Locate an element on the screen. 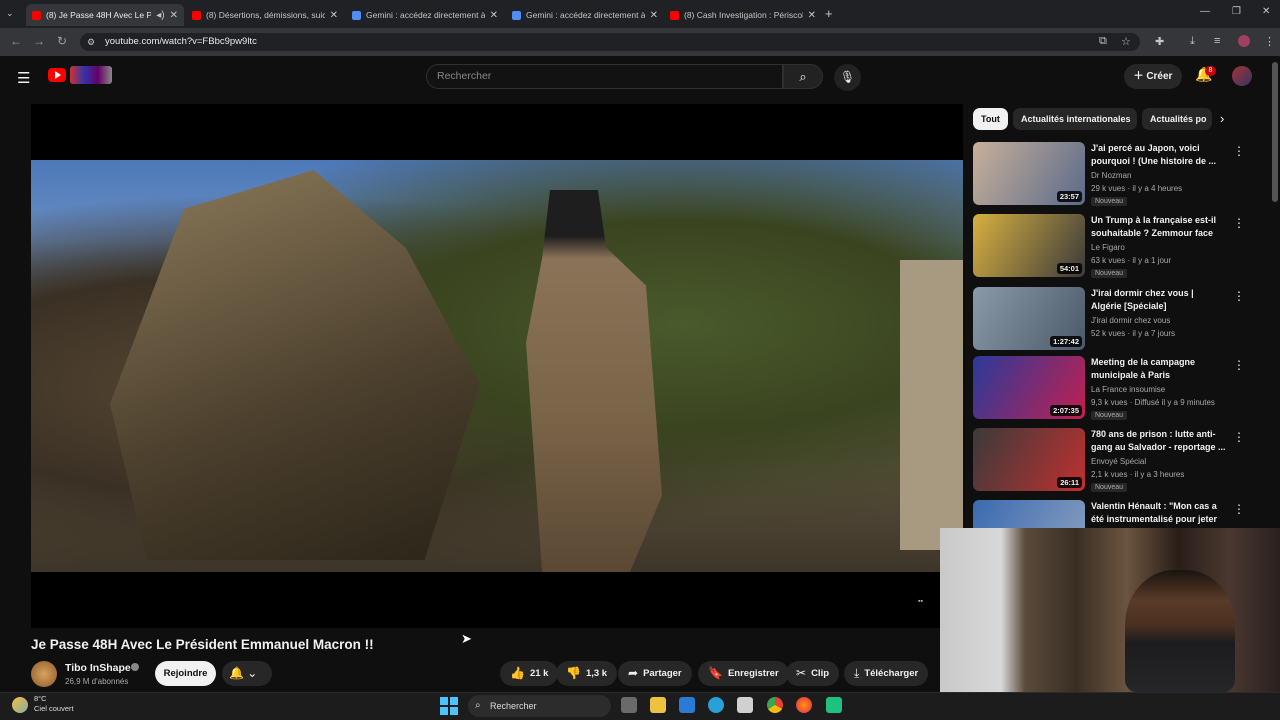 Image resolution: width=1280 pixels, height=720 pixels. video-thumbnail: 23:57 is located at coordinates (1029, 173).